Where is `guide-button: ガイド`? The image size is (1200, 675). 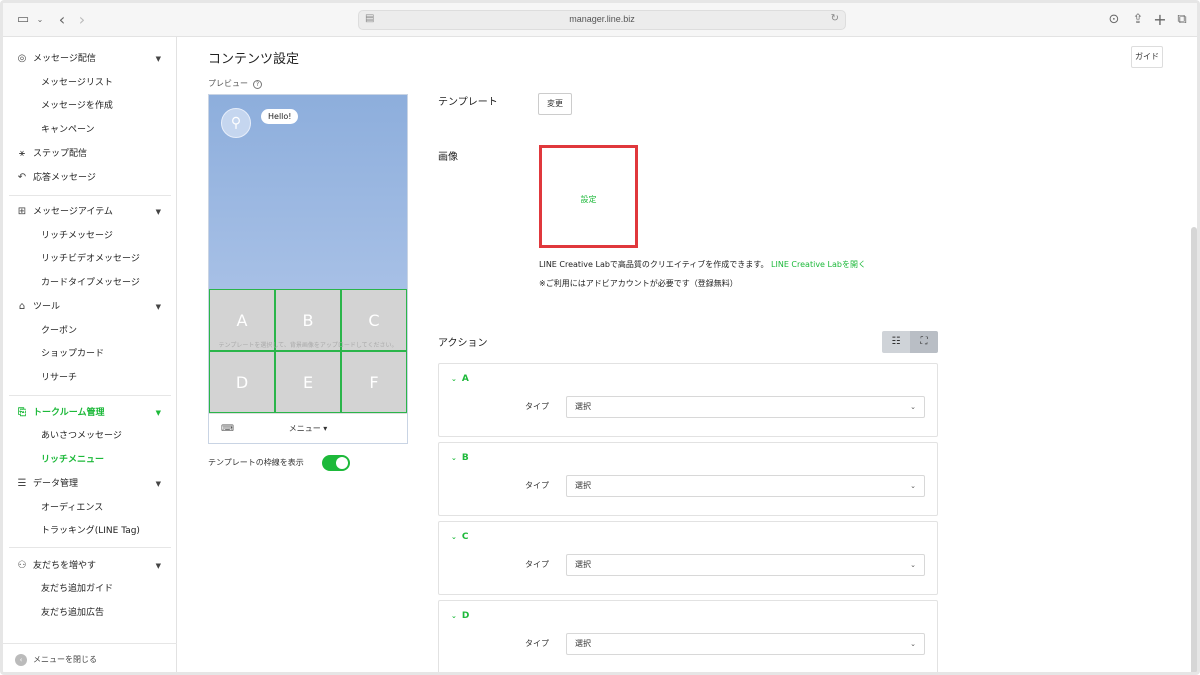 guide-button: ガイド is located at coordinates (1147, 57).